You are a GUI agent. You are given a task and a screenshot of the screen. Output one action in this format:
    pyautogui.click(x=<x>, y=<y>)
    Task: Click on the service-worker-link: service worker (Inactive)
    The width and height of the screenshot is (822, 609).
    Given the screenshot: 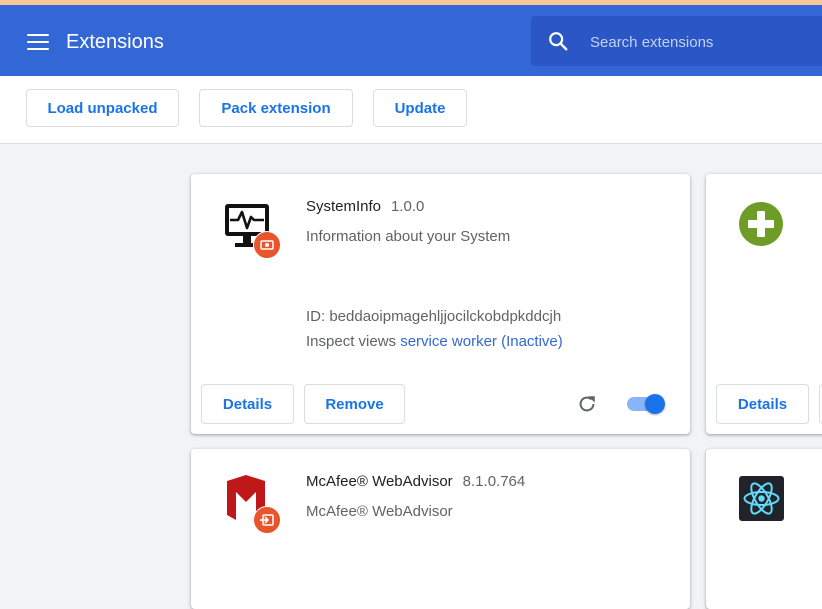 What is the action you would take?
    pyautogui.click(x=481, y=341)
    